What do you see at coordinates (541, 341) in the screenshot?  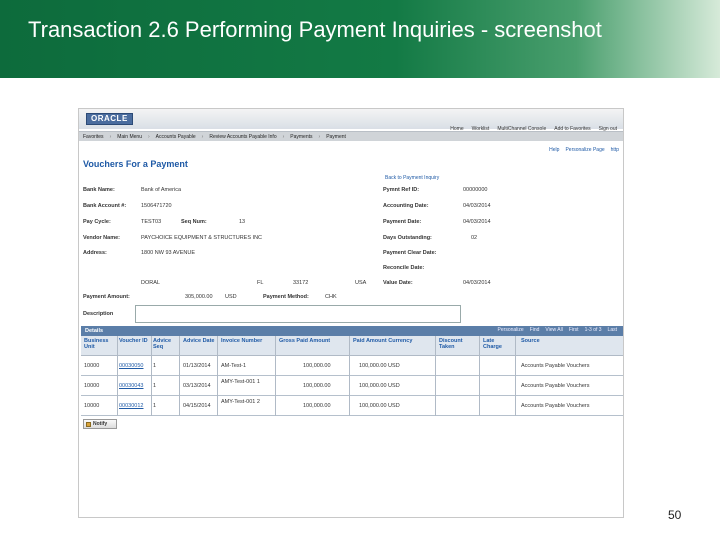 I see `column-header: Source` at bounding box center [541, 341].